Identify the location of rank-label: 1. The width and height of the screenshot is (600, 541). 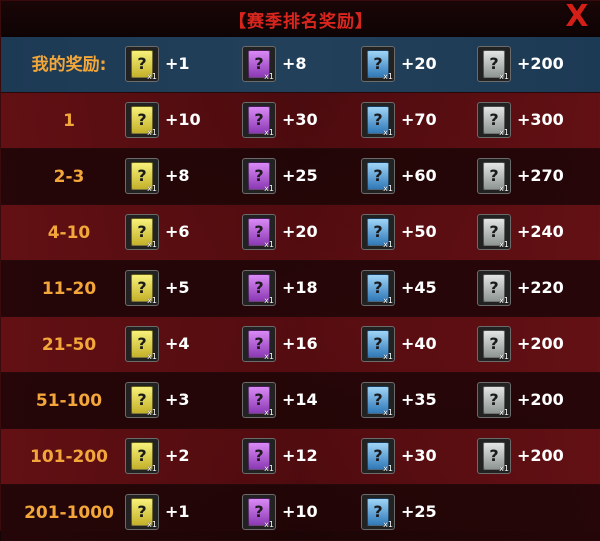
(69, 121).